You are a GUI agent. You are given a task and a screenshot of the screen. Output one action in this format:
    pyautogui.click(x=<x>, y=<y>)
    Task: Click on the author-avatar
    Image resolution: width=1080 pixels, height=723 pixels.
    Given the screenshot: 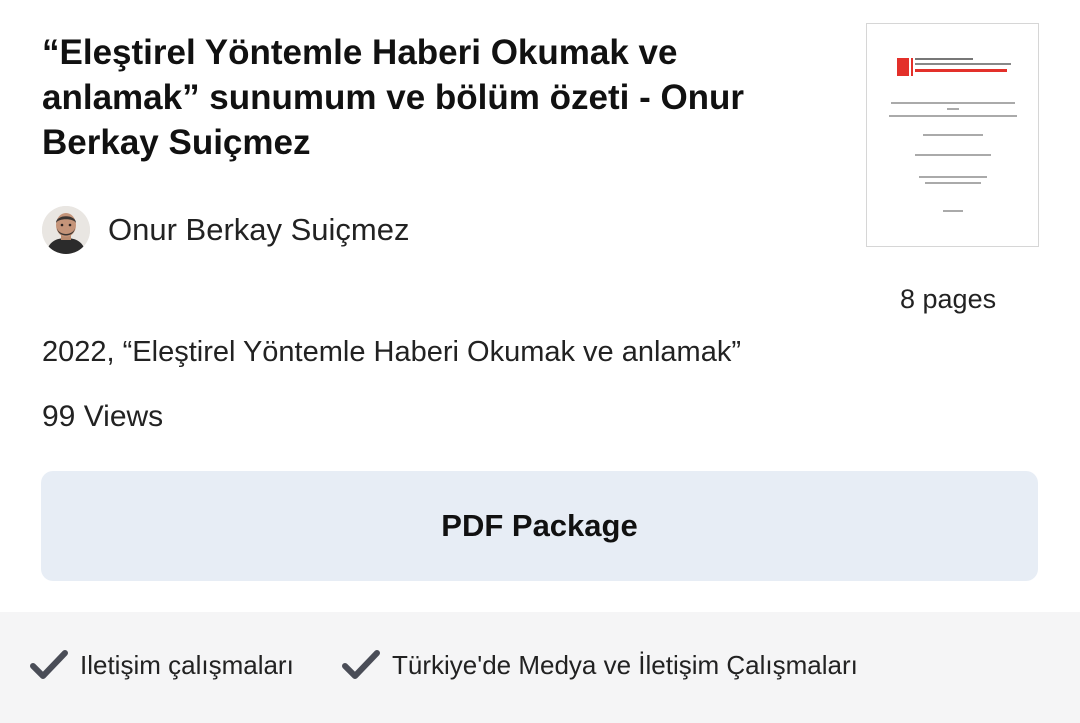 What is the action you would take?
    pyautogui.click(x=66, y=230)
    